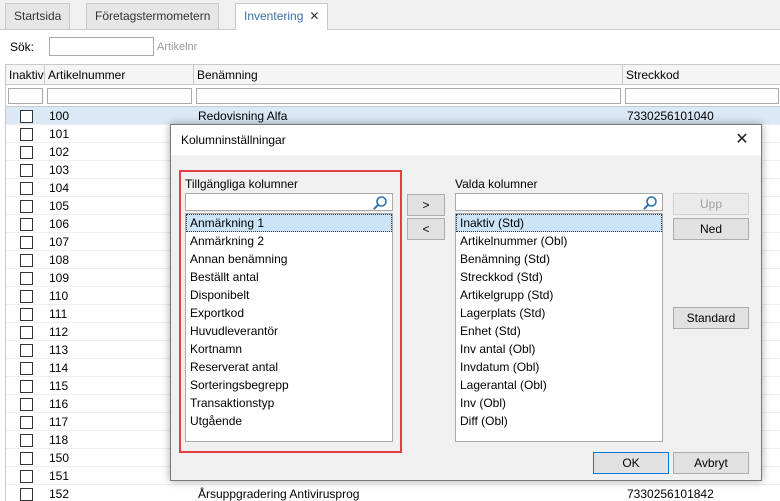  I want to click on selected-column-item: Lagerplats (Std), so click(559, 313).